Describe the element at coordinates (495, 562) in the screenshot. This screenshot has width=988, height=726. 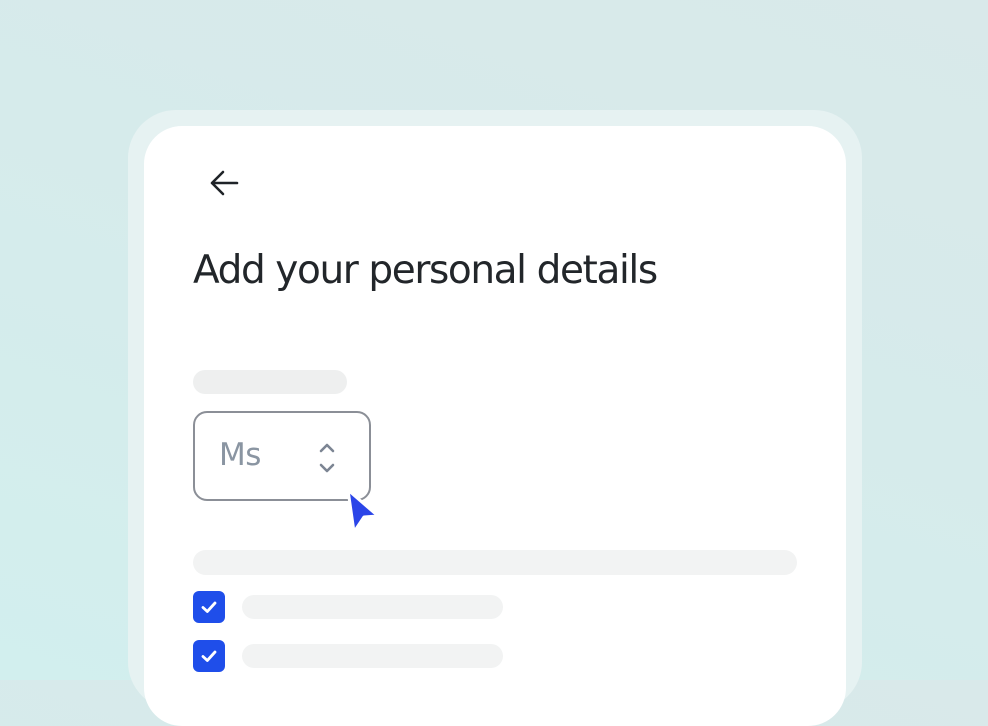
I see `section-text-placeholder` at that location.